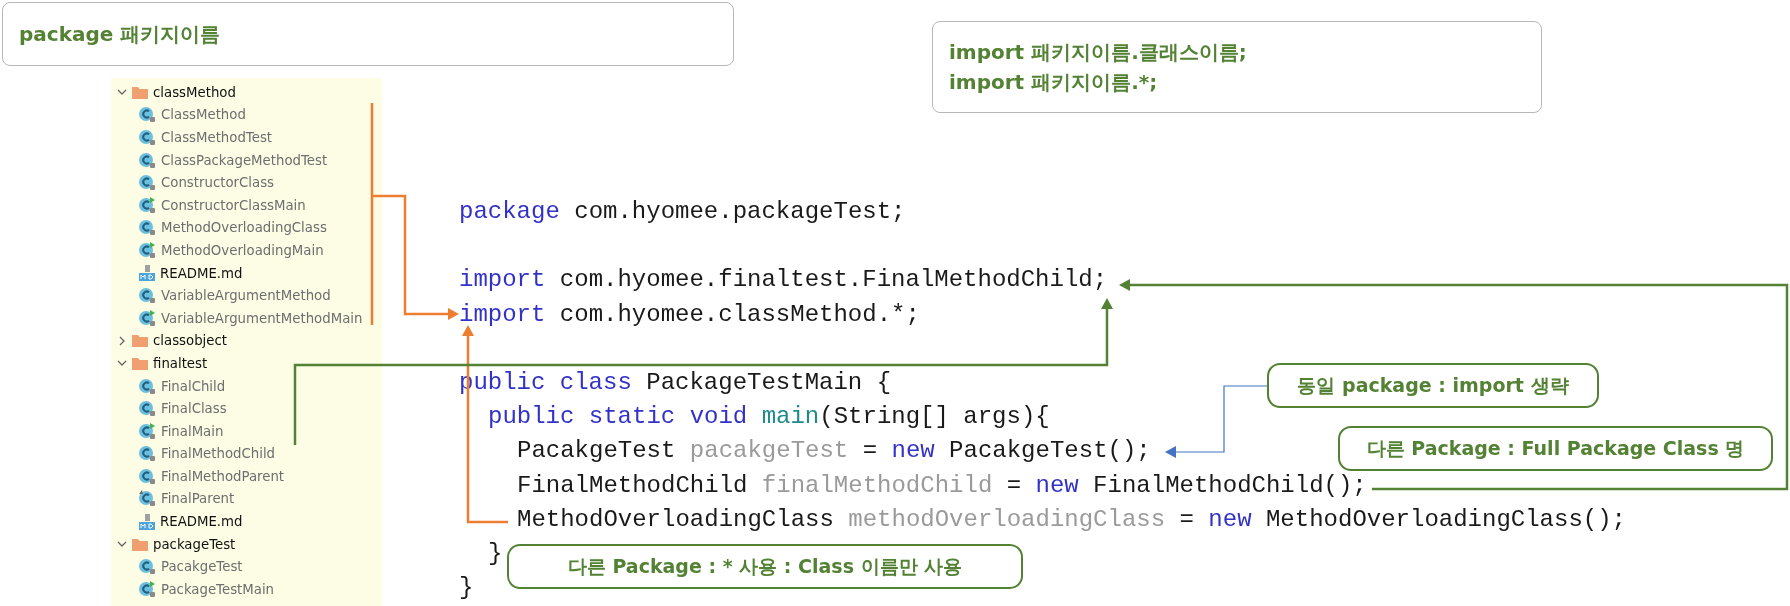  I want to click on package-syntax-note: package 패키지이름, so click(120, 34).